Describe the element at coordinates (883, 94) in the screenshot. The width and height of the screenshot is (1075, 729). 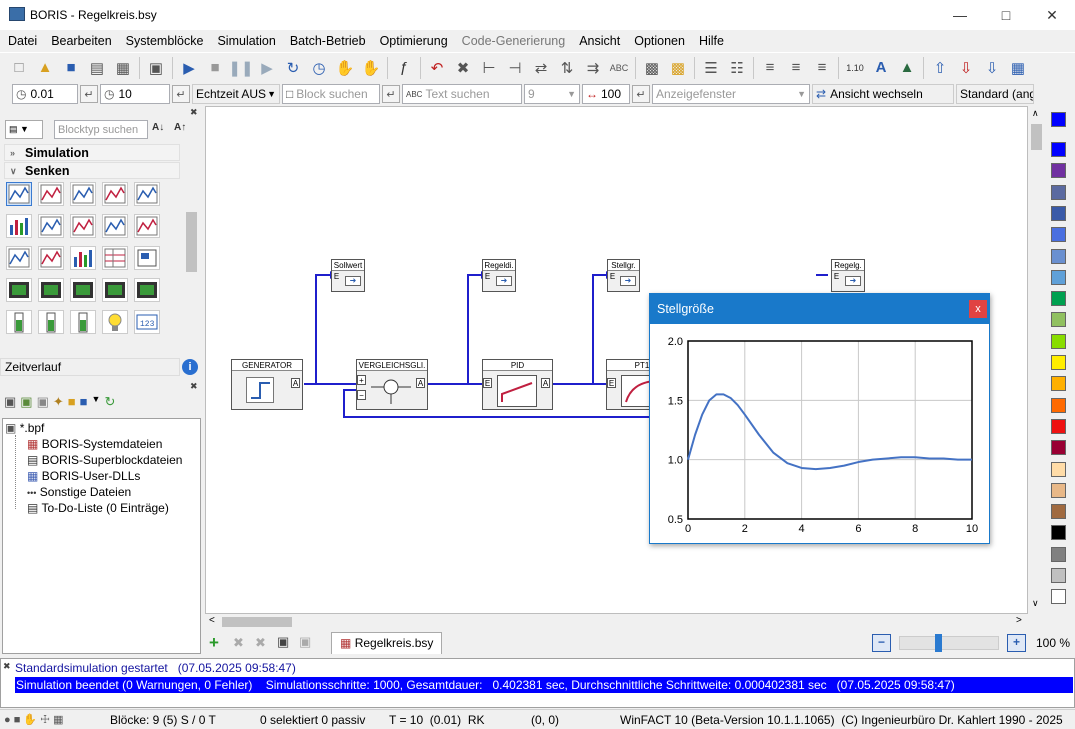
I see `switch-view-button: ⇄ Ansicht wechseln` at that location.